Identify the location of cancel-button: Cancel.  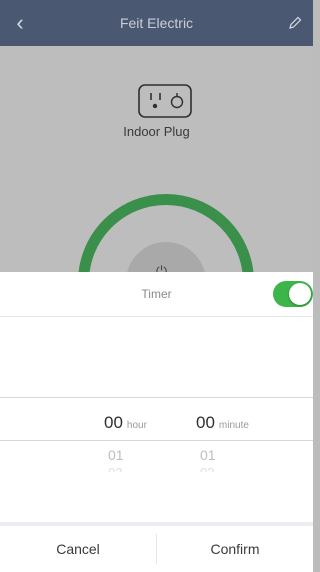
(78, 549).